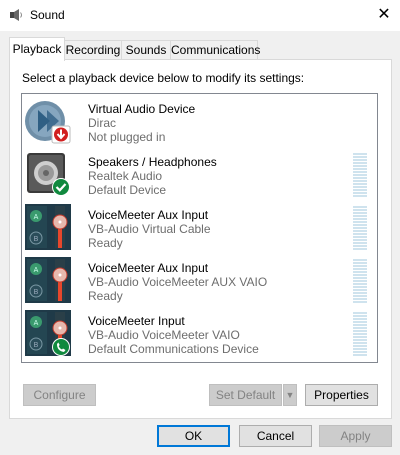  What do you see at coordinates (146, 50) in the screenshot?
I see `tab-sounds: Sounds` at bounding box center [146, 50].